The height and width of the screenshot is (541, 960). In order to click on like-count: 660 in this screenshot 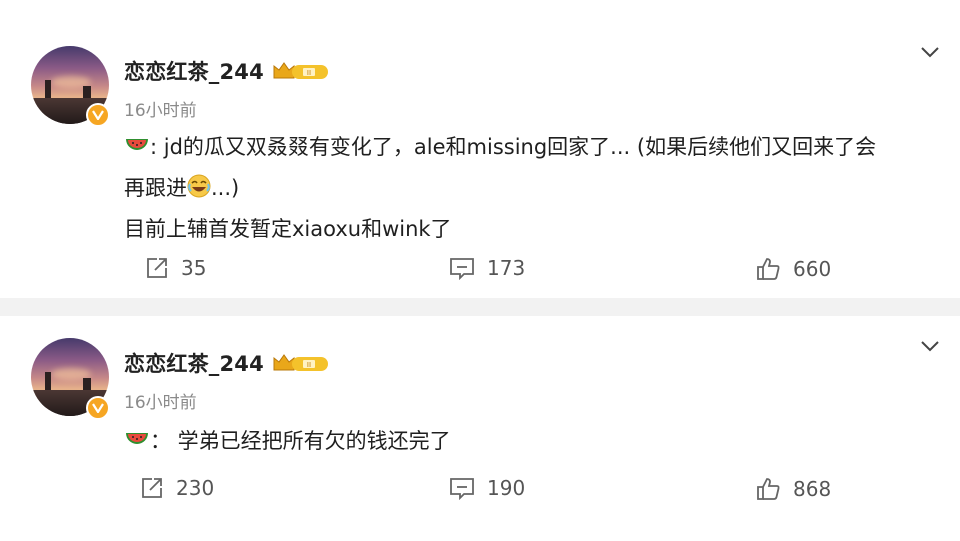, I will do `click(812, 269)`.